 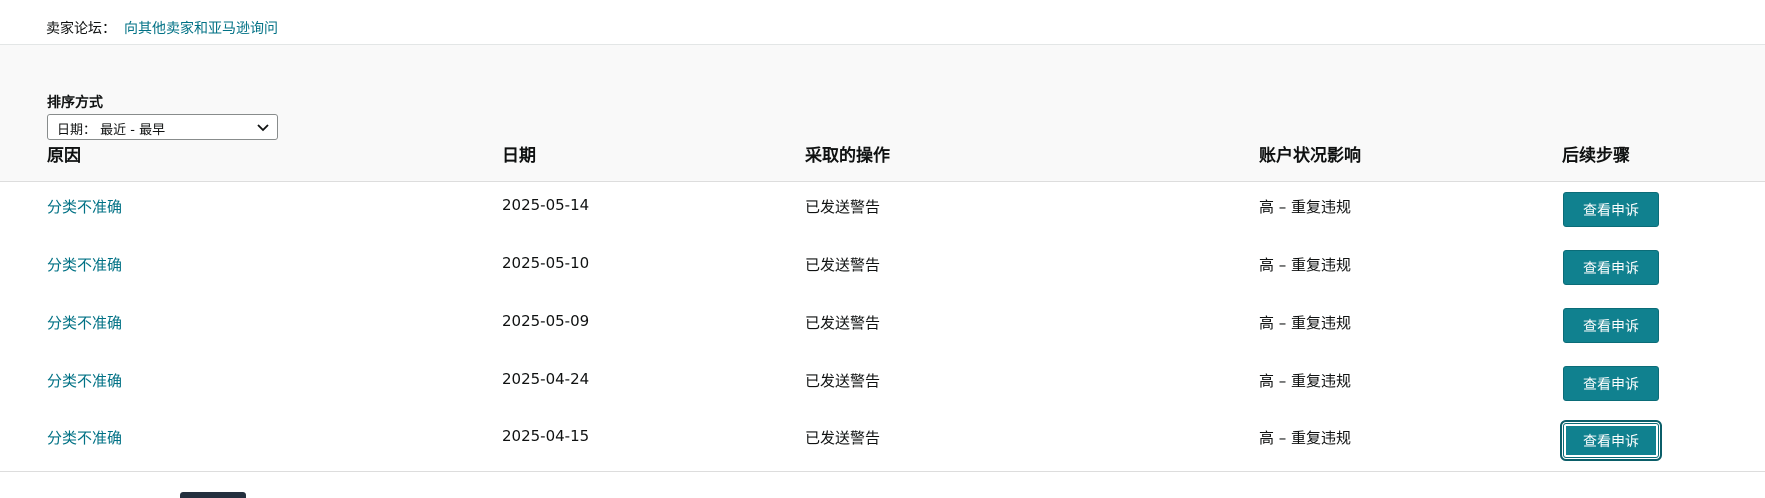 I want to click on date-cell: 2025-05-14, so click(x=546, y=205).